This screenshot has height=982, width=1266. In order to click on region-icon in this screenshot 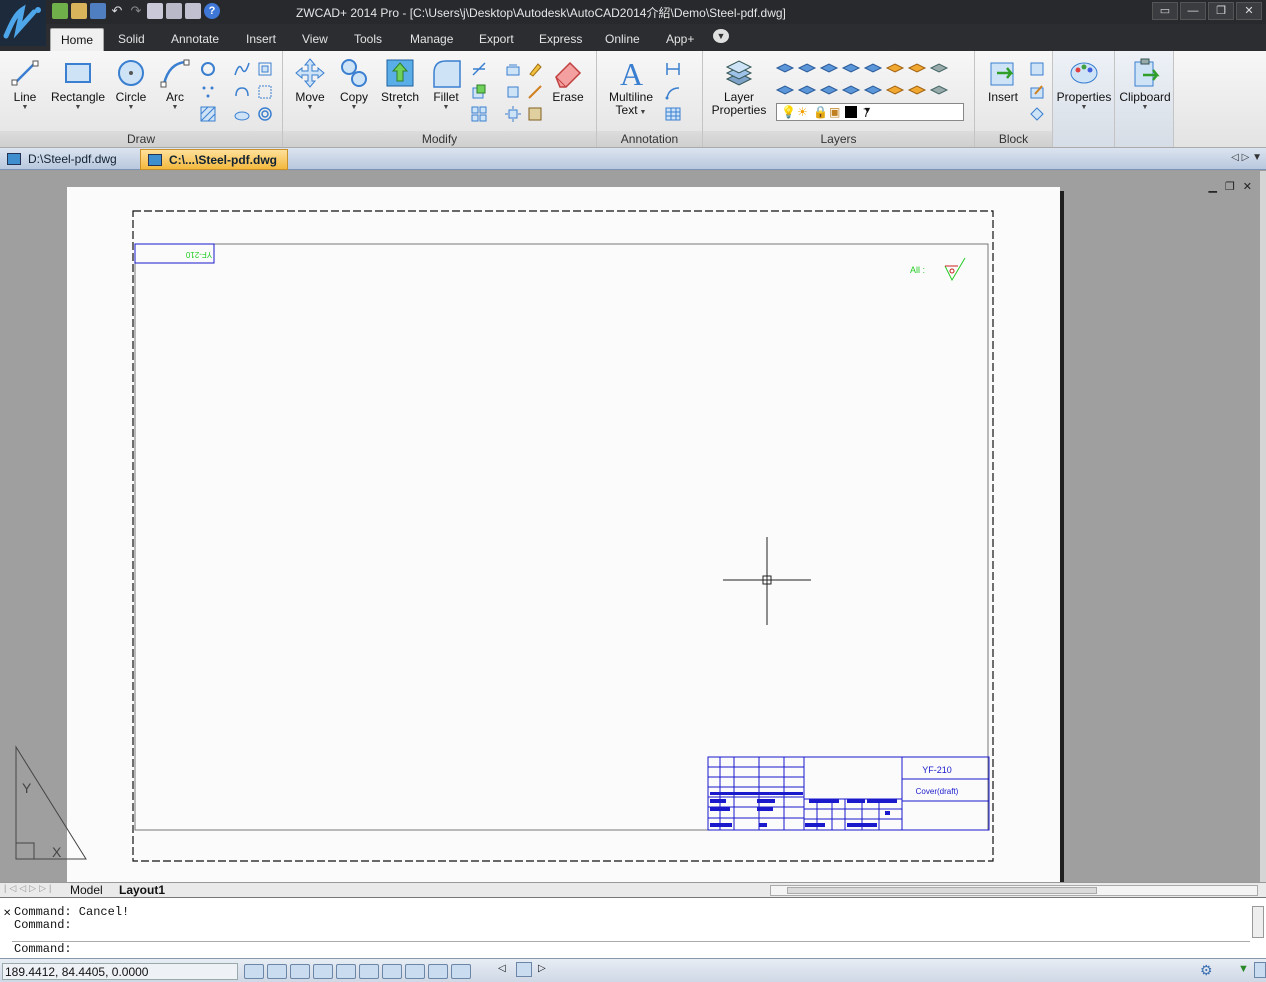, I will do `click(265, 69)`.